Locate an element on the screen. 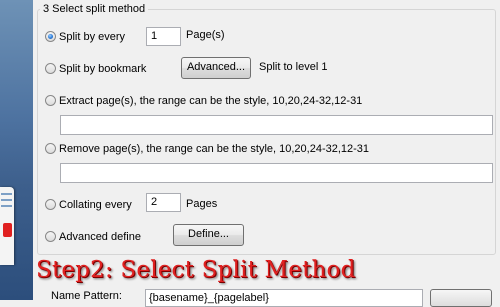  advanced-define-label: Advanced define is located at coordinates (100, 237).